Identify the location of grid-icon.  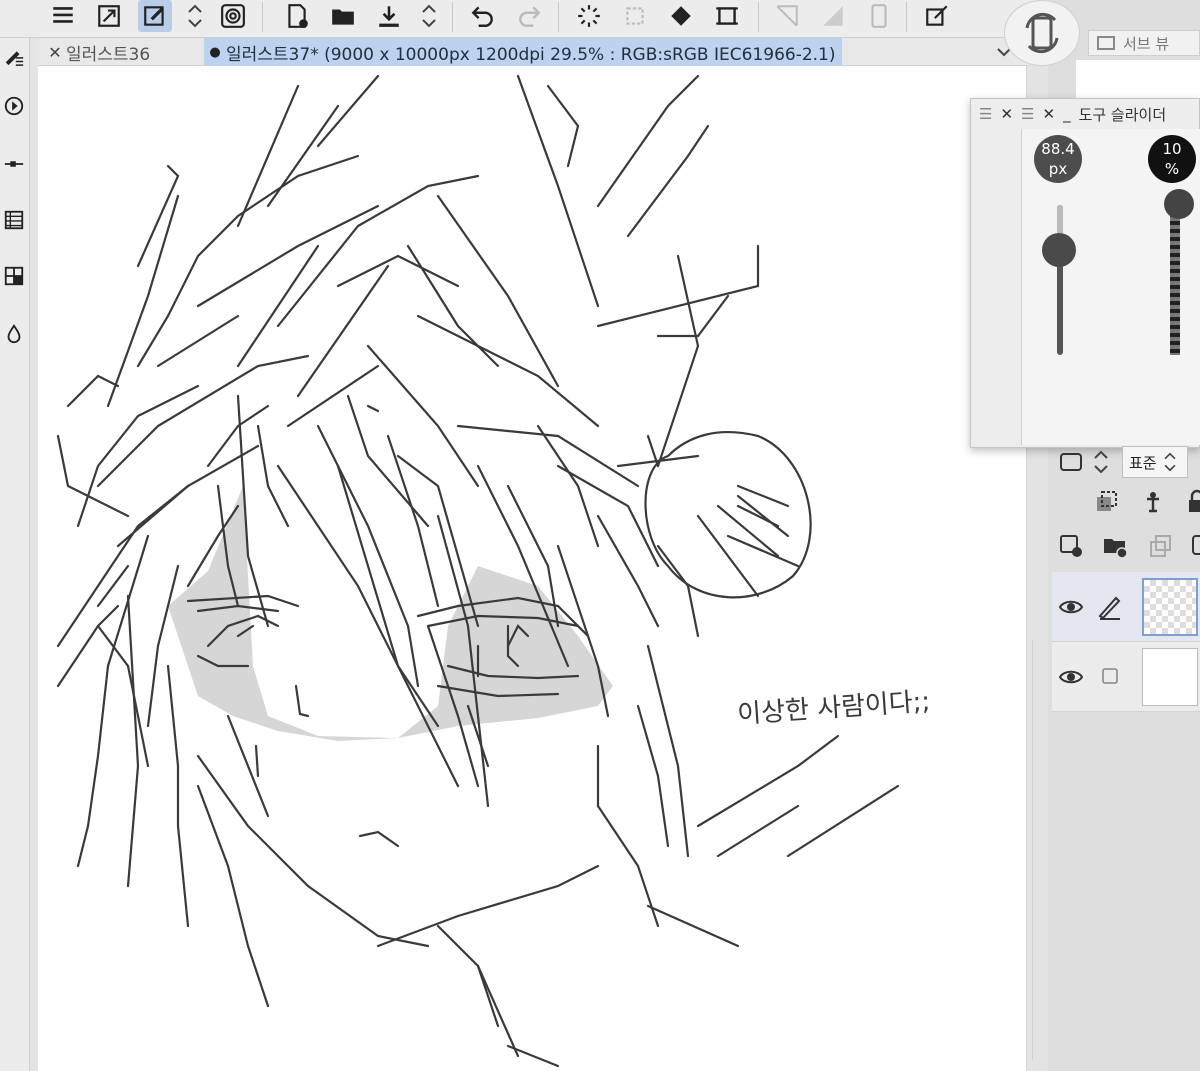
(14, 276).